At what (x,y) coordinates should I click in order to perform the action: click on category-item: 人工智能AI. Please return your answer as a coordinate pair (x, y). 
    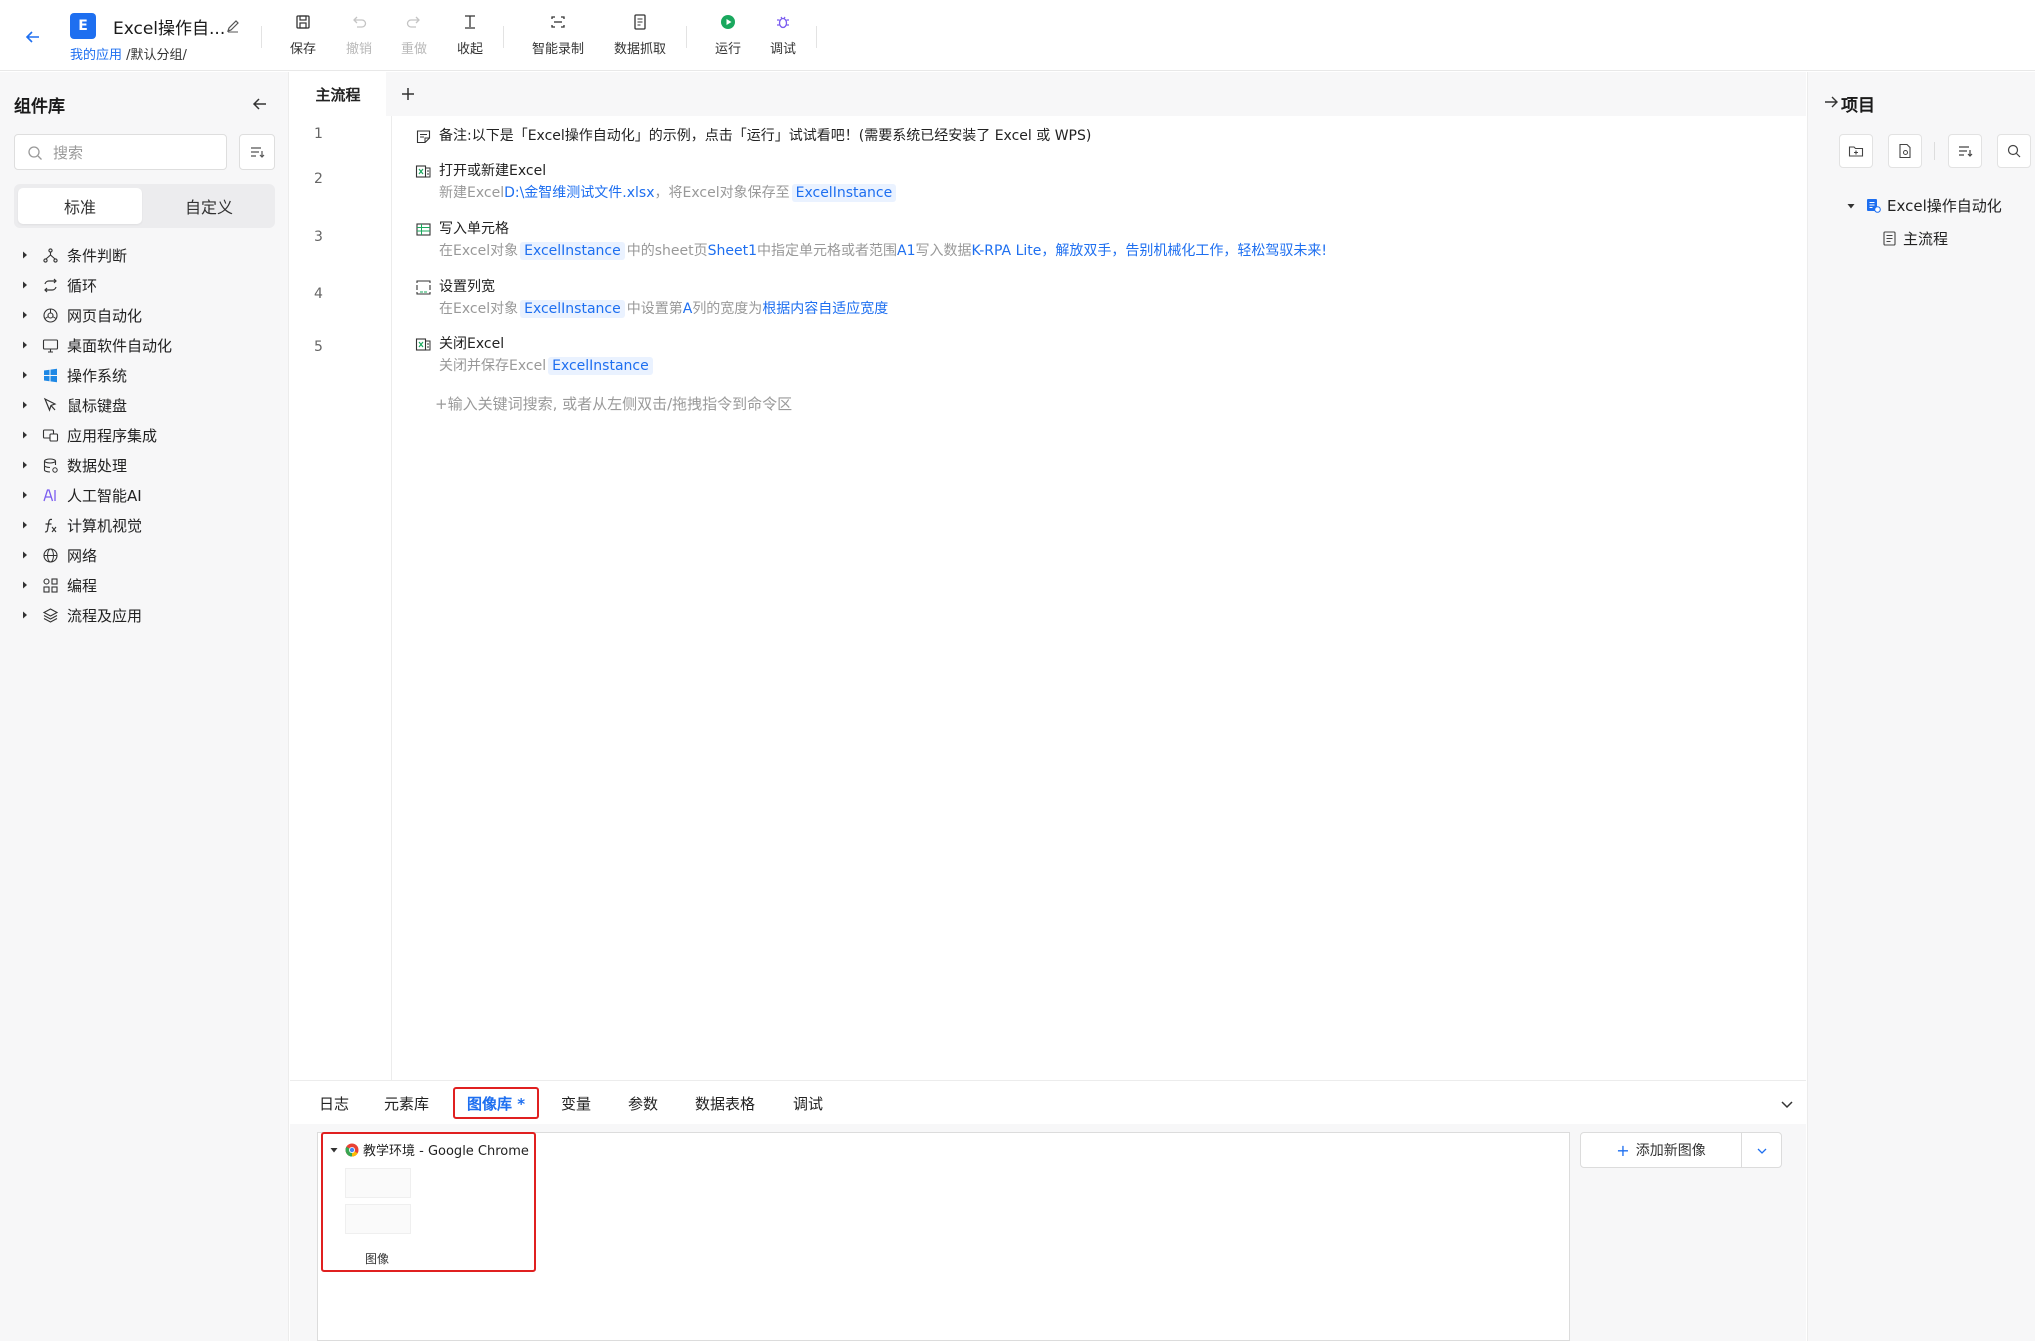
    Looking at the image, I should click on (81, 495).